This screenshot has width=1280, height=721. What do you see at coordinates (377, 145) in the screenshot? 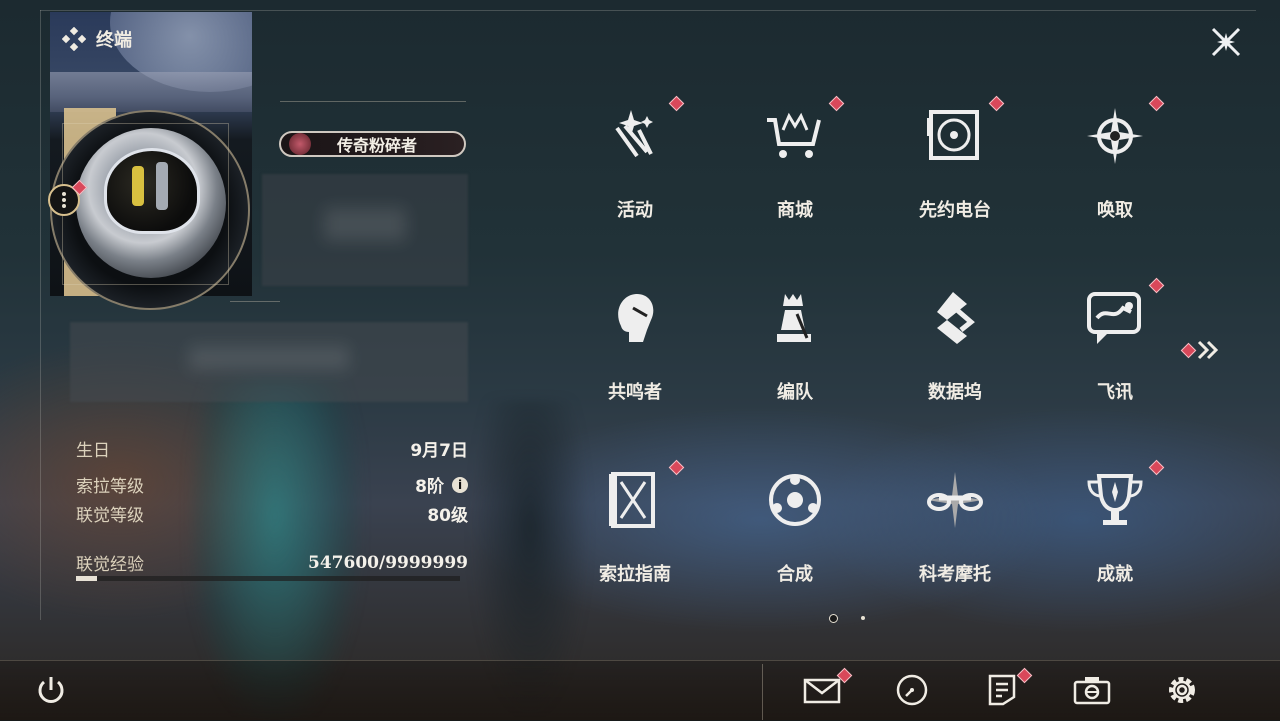
I see `title-badge-text: 传奇粉碎者` at bounding box center [377, 145].